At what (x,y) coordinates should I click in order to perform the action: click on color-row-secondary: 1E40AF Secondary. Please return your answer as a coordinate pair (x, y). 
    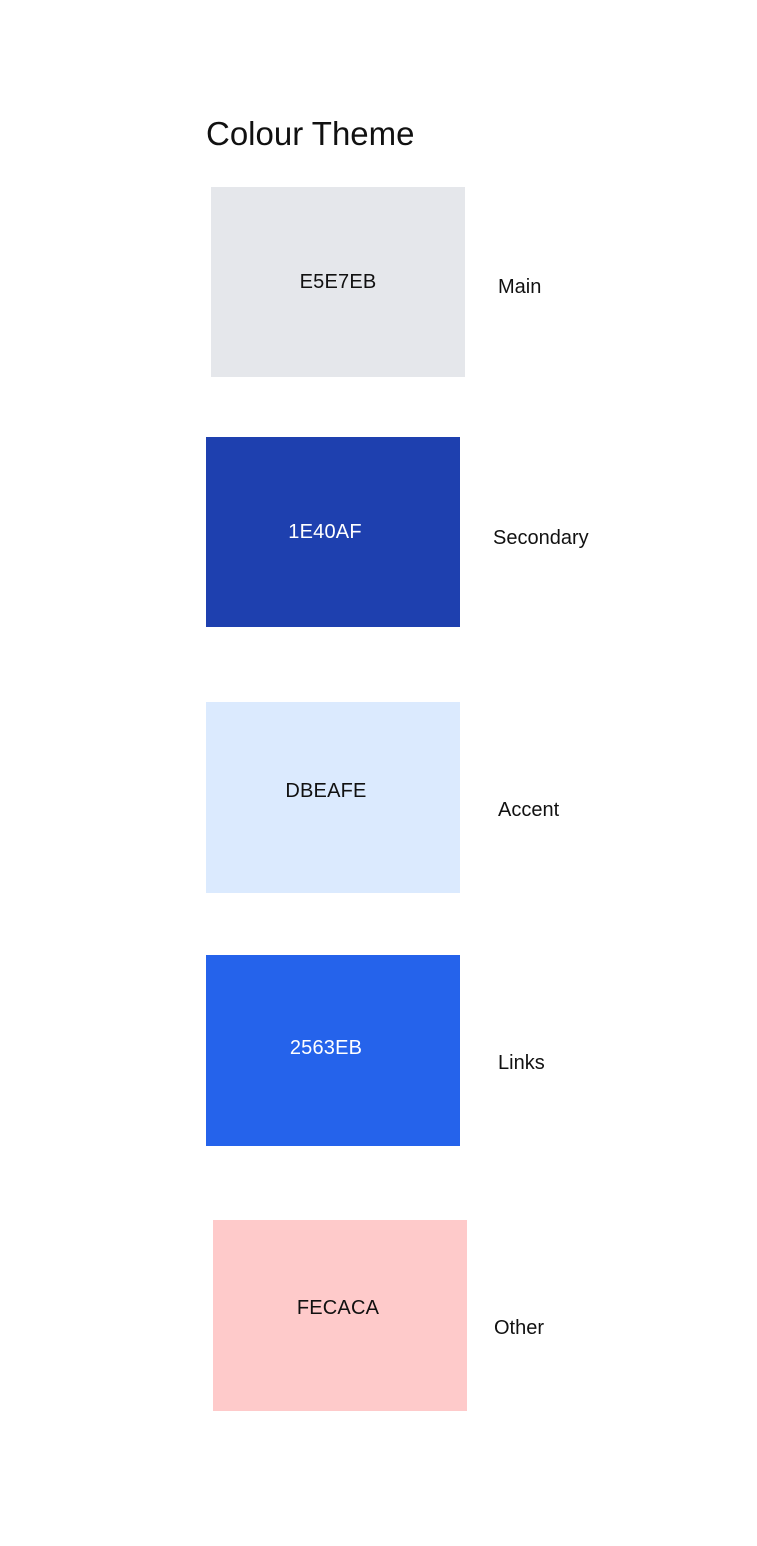
    Looking at the image, I should click on (378, 532).